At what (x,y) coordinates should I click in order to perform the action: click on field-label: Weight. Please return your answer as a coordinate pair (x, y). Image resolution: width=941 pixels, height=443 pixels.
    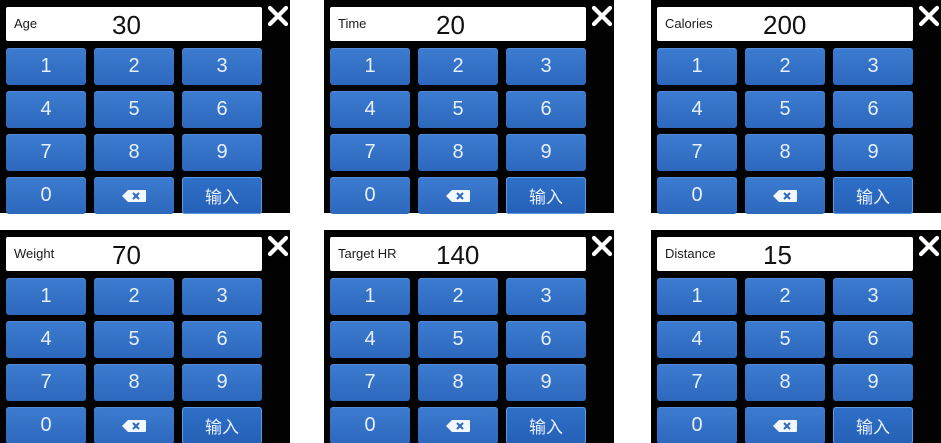
    Looking at the image, I should click on (34, 253).